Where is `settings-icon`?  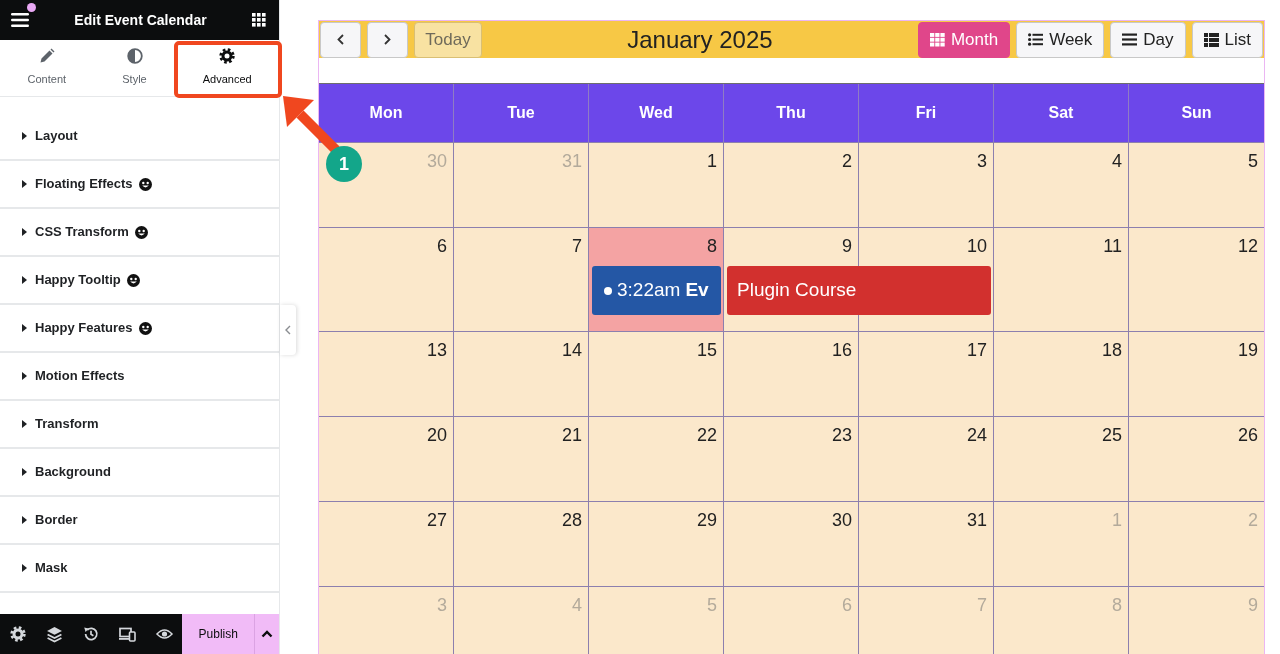 settings-icon is located at coordinates (18, 634).